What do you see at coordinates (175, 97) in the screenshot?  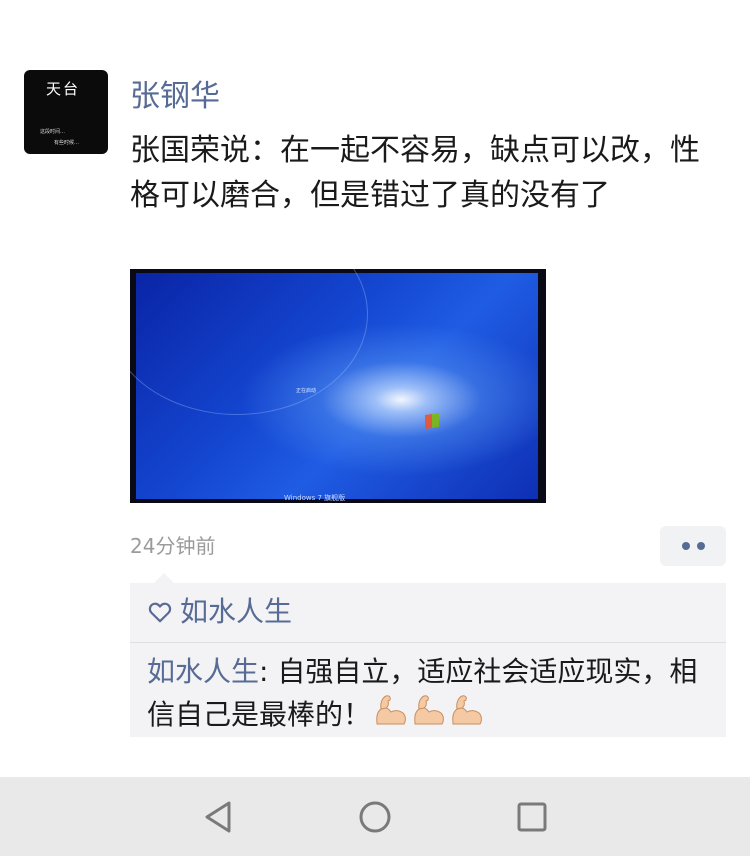 I see `post-author-name: 张钢华` at bounding box center [175, 97].